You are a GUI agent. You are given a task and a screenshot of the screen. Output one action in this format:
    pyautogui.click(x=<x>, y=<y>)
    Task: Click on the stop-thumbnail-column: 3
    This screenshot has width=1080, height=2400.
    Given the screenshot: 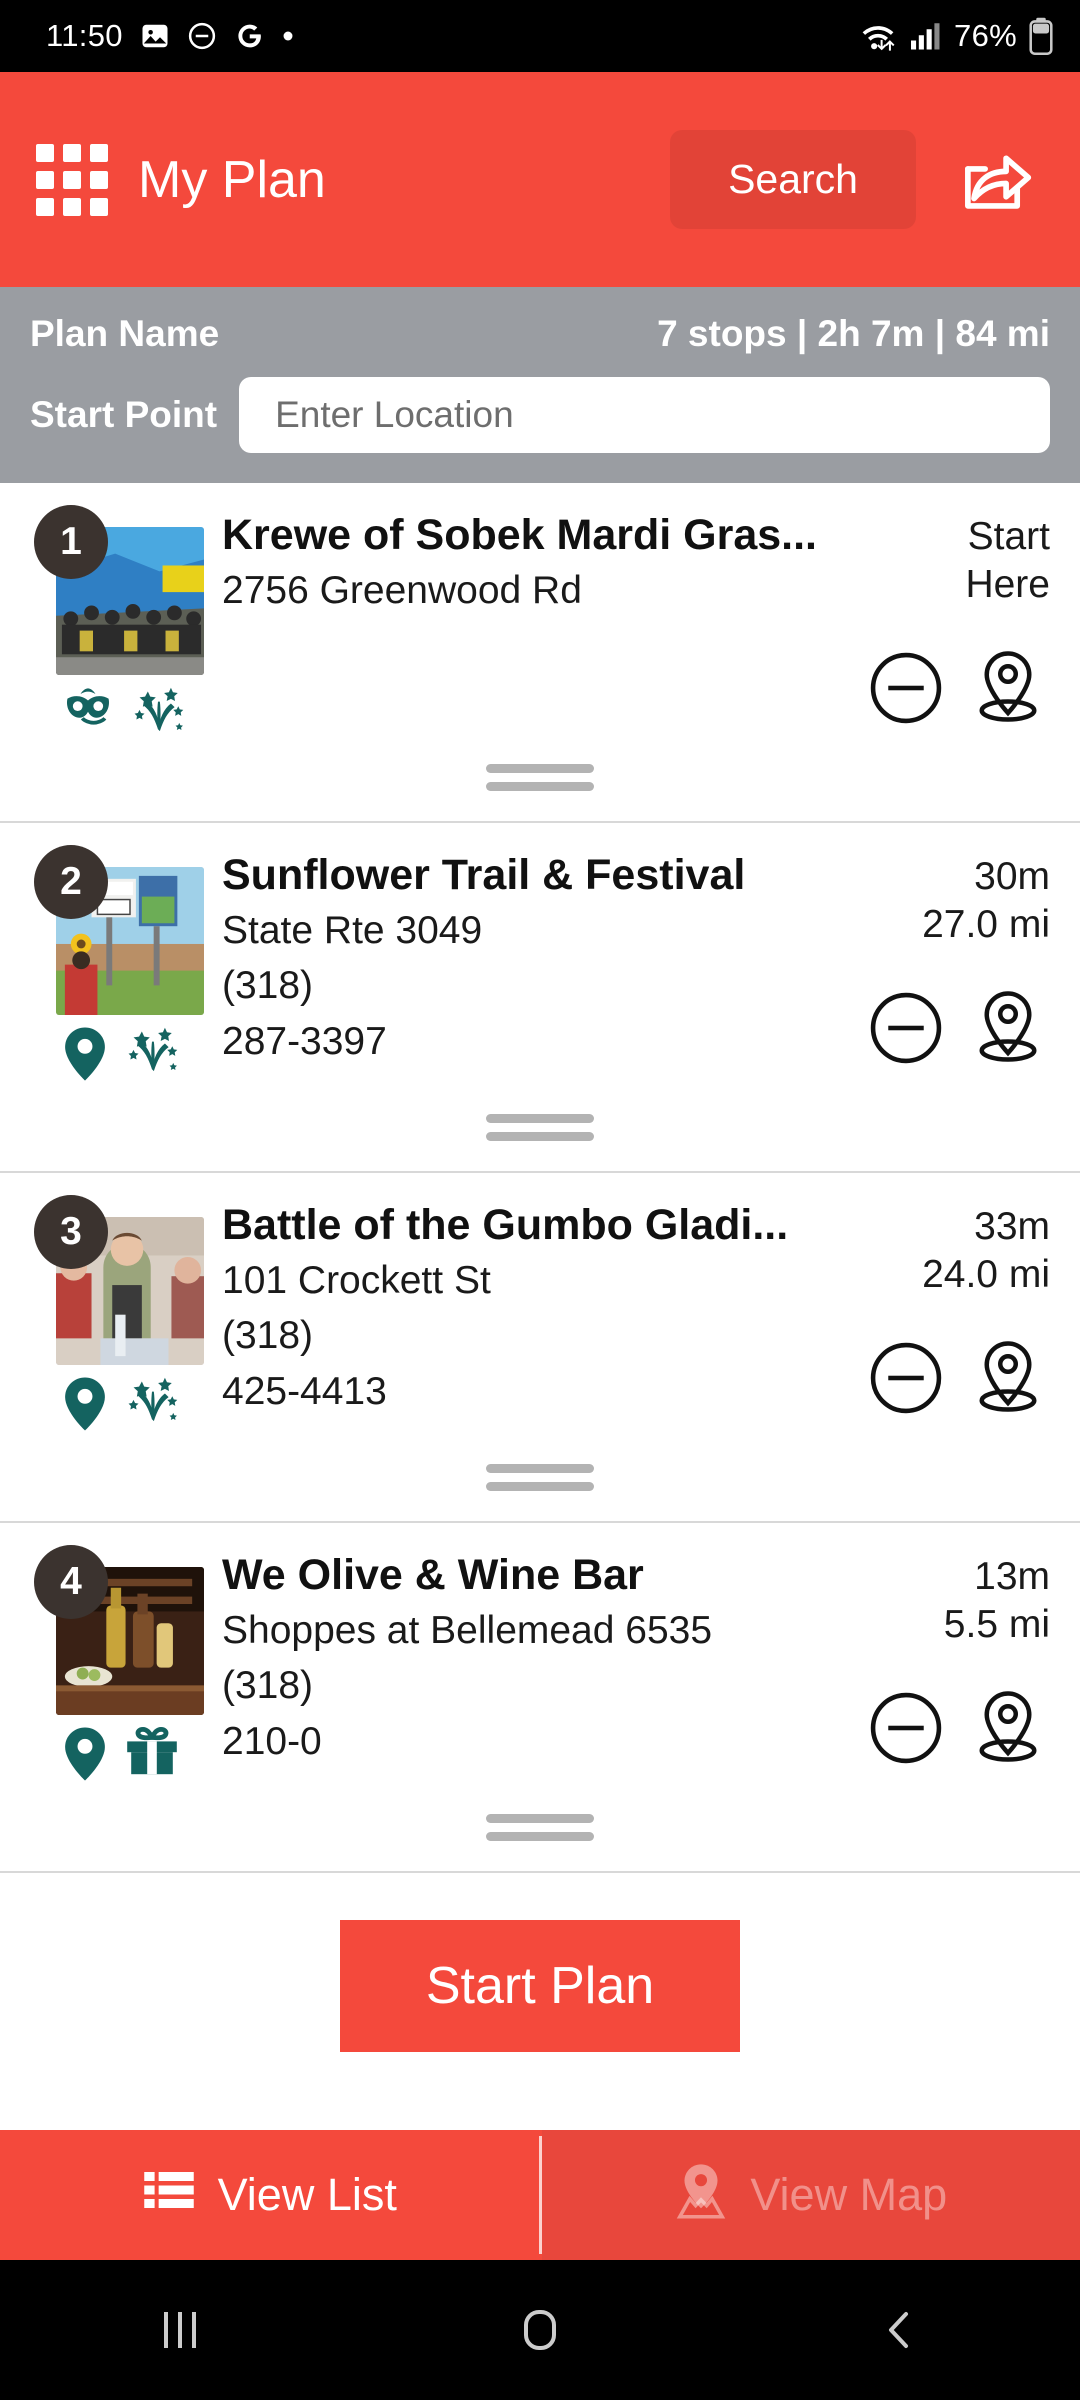 What is the action you would take?
    pyautogui.click(x=119, y=1316)
    